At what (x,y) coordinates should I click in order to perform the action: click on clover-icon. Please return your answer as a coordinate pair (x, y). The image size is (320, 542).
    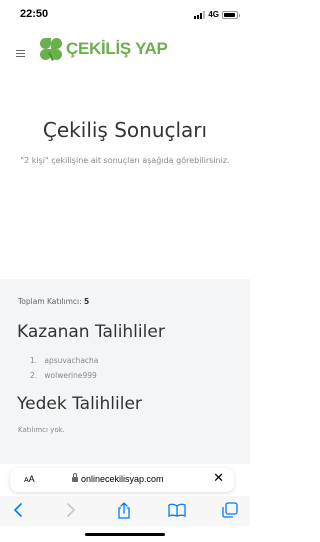
    Looking at the image, I should click on (51, 49).